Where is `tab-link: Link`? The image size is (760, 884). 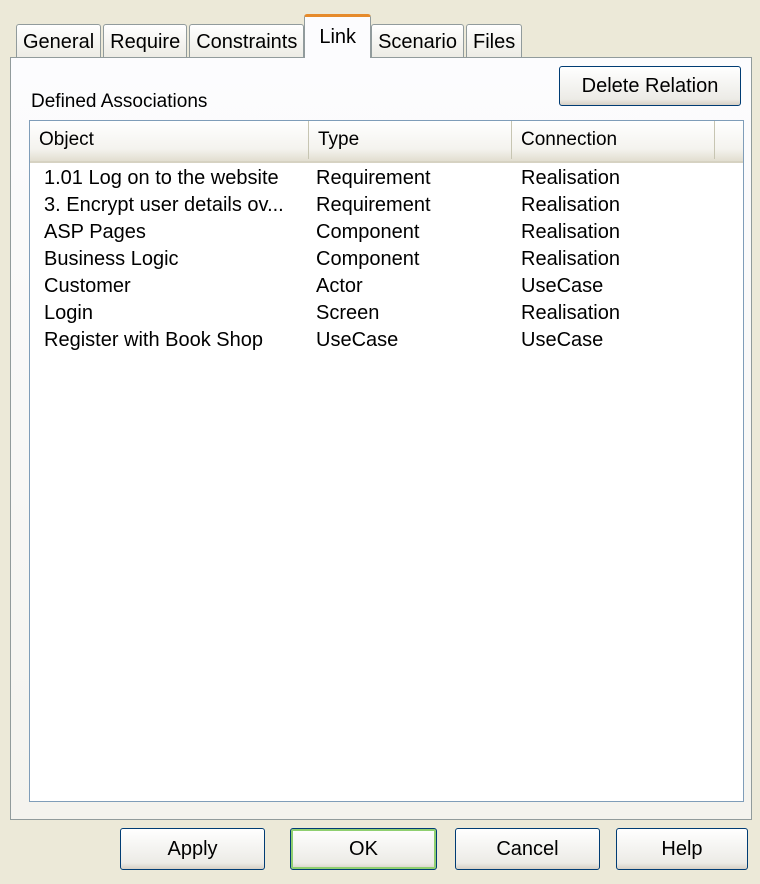 tab-link: Link is located at coordinates (338, 36).